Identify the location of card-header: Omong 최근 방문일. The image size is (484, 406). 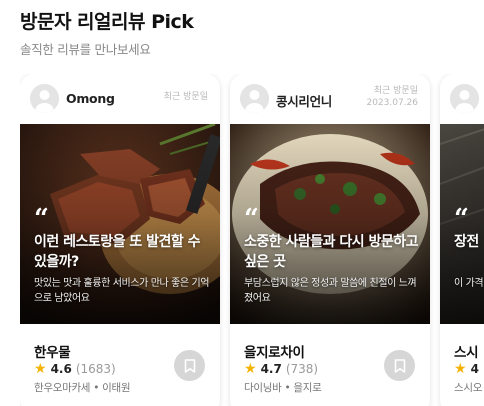
(120, 99).